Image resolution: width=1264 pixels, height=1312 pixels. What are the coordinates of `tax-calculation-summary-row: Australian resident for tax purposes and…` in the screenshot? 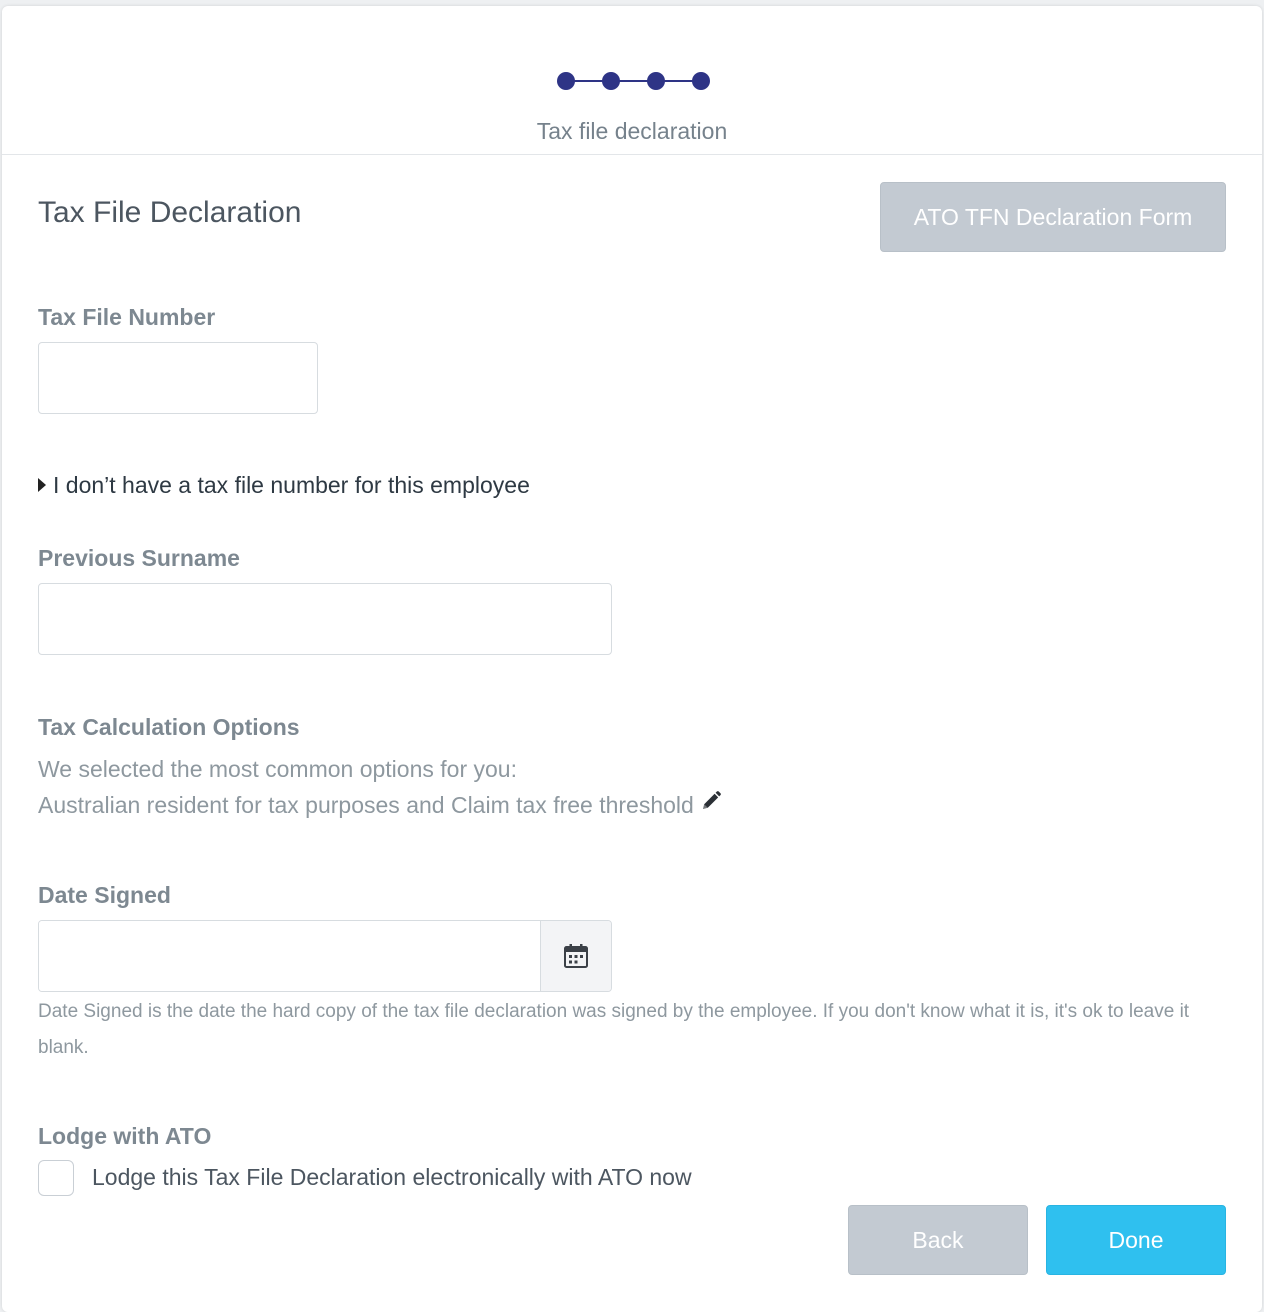 It's located at (380, 805).